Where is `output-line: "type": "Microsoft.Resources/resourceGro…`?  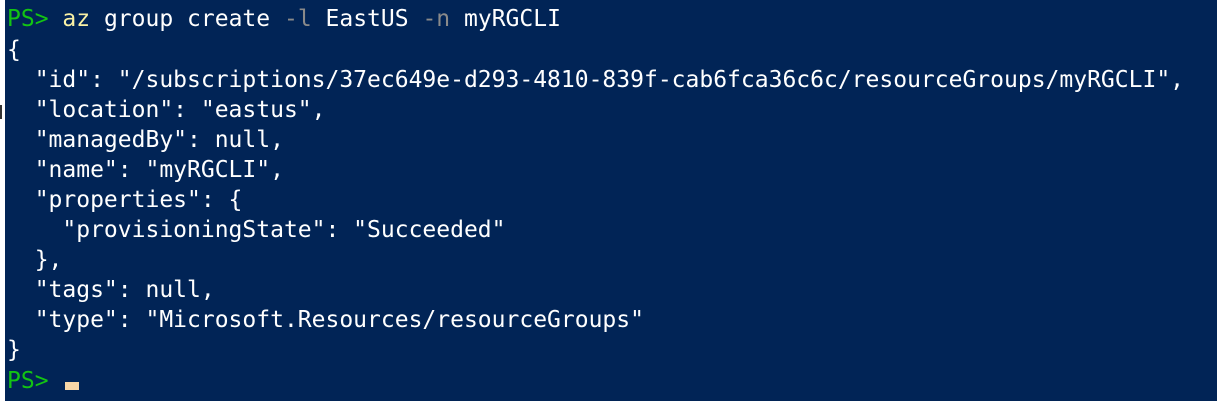
output-line: "type": "Microsoft.Resources/resourceGro… is located at coordinates (325, 320).